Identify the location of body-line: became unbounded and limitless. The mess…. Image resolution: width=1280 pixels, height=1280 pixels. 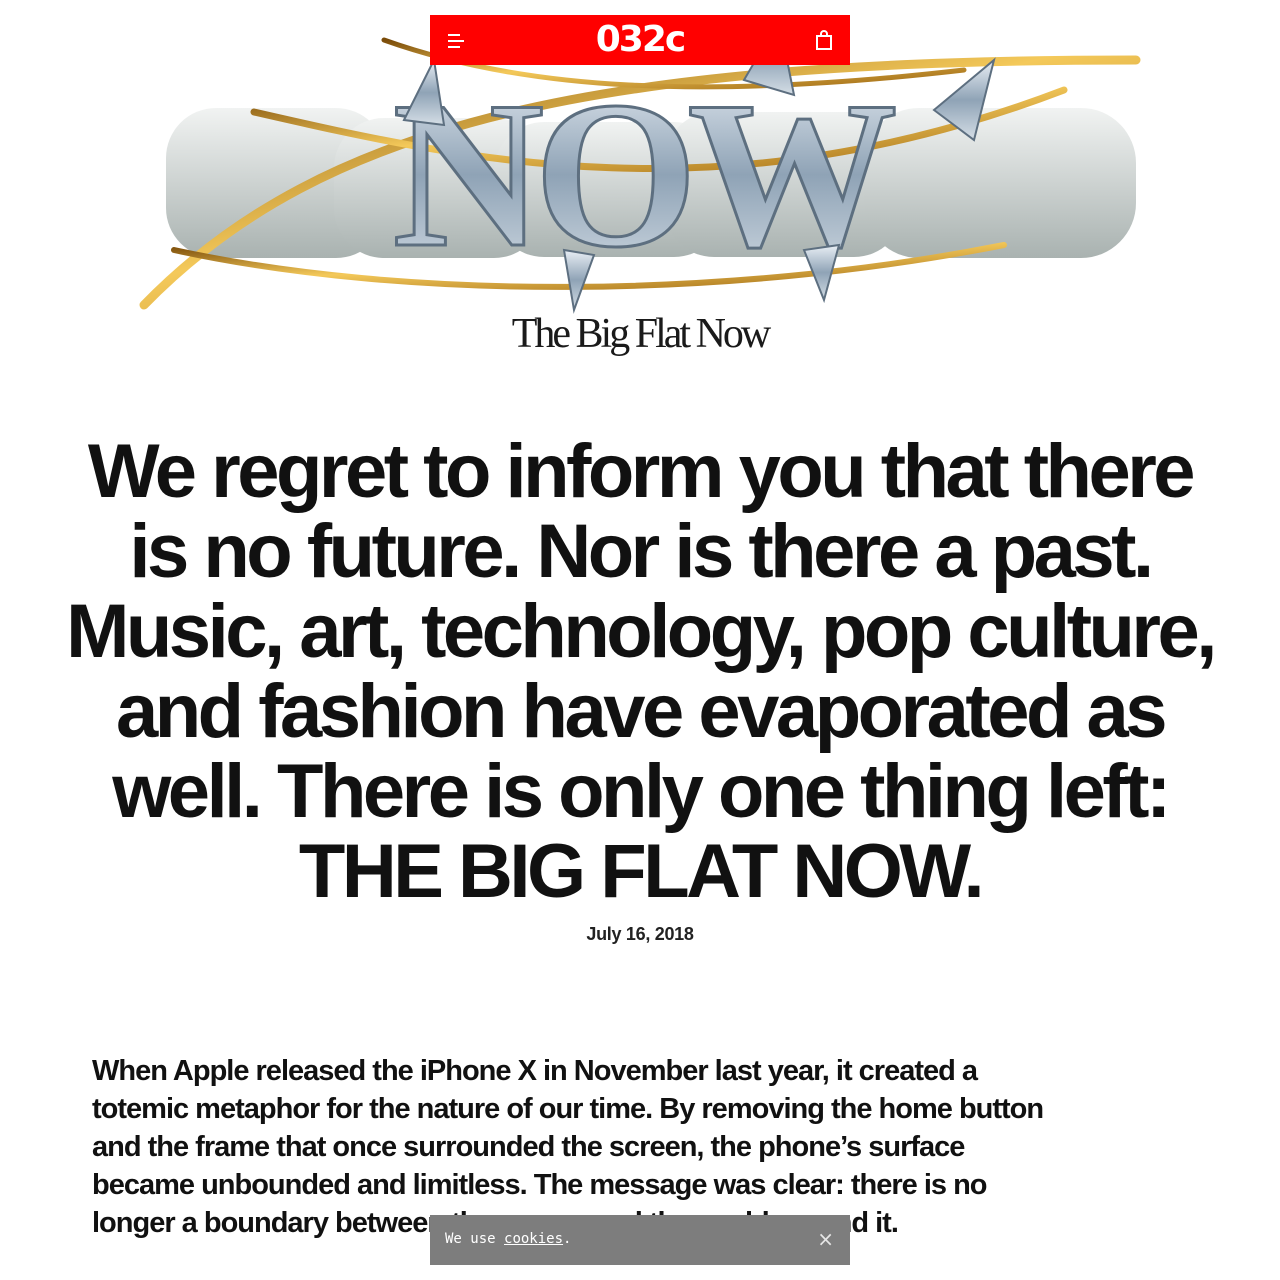
(540, 1185).